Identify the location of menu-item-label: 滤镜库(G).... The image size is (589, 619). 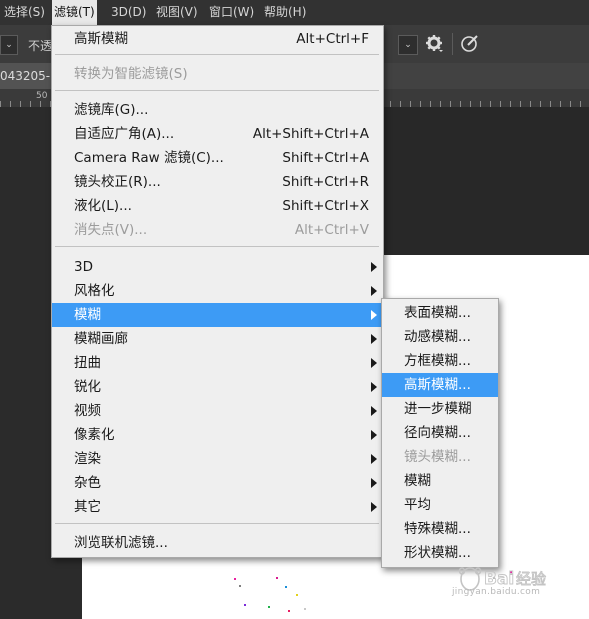
(111, 110).